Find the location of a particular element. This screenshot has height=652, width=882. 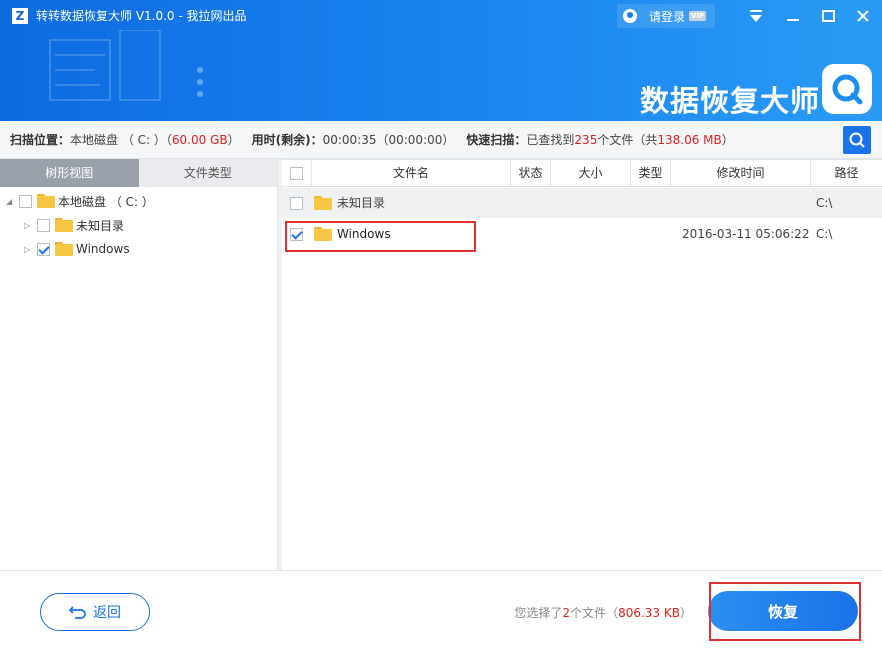

back-label: 返回 is located at coordinates (107, 613).